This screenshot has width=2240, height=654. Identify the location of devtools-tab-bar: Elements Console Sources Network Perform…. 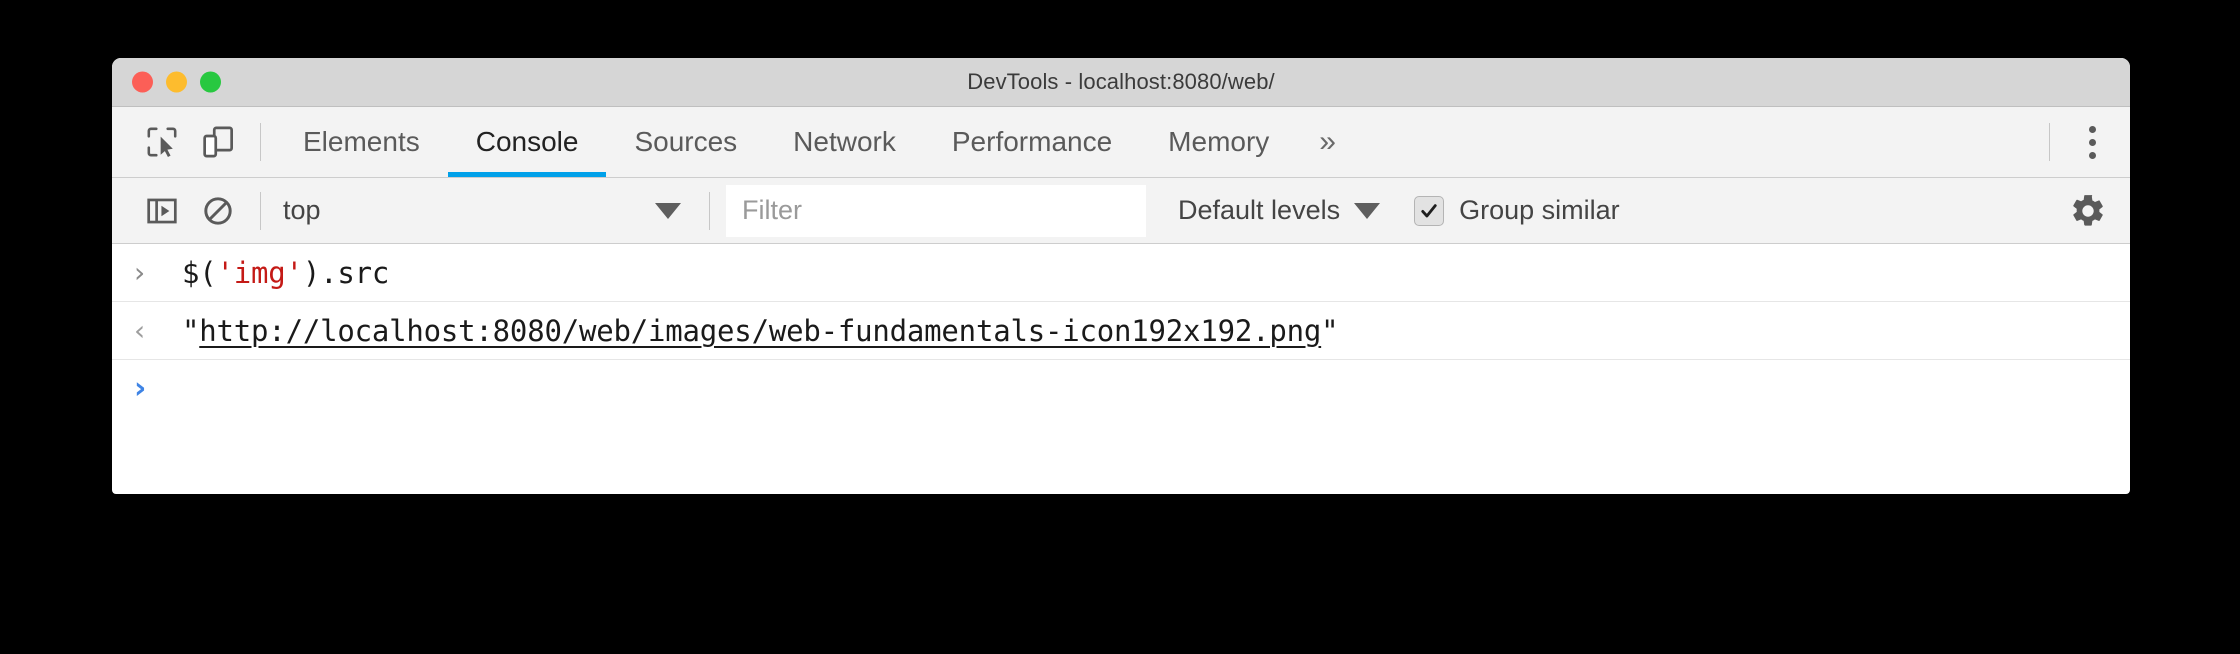
(1121, 142).